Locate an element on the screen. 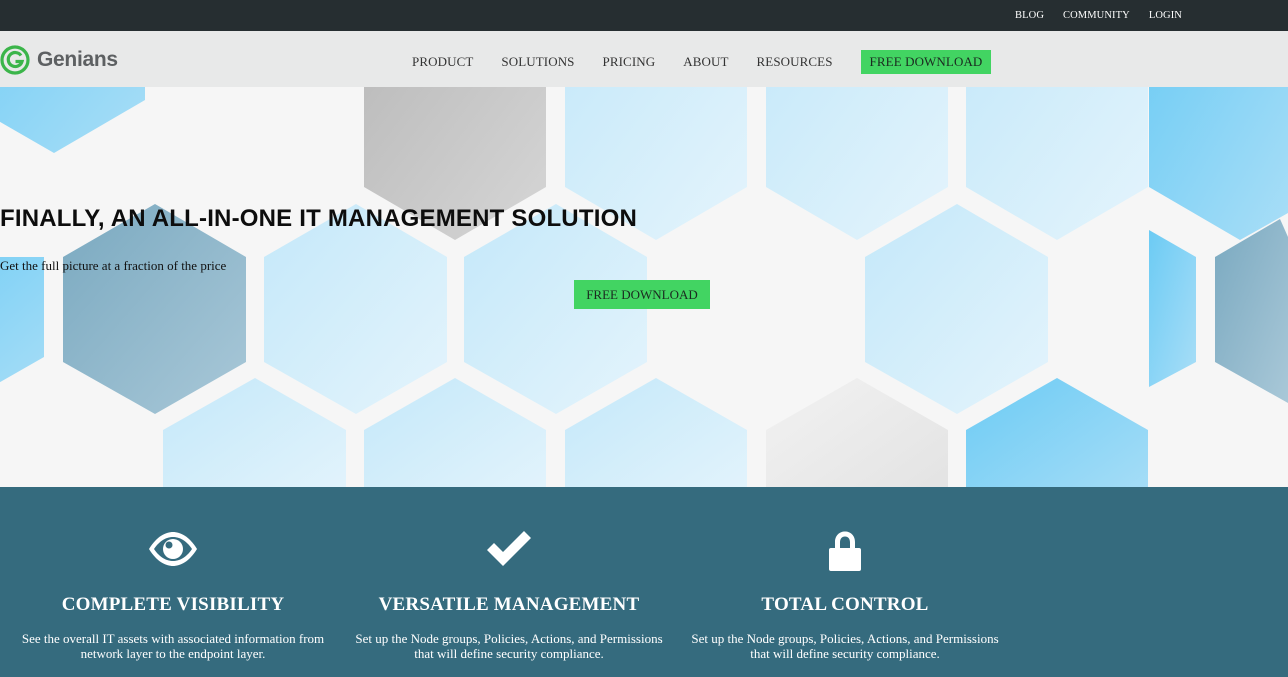 The width and height of the screenshot is (1288, 677). utility-links: BLOG COMMUNITY LOGIN is located at coordinates (1089, 15).